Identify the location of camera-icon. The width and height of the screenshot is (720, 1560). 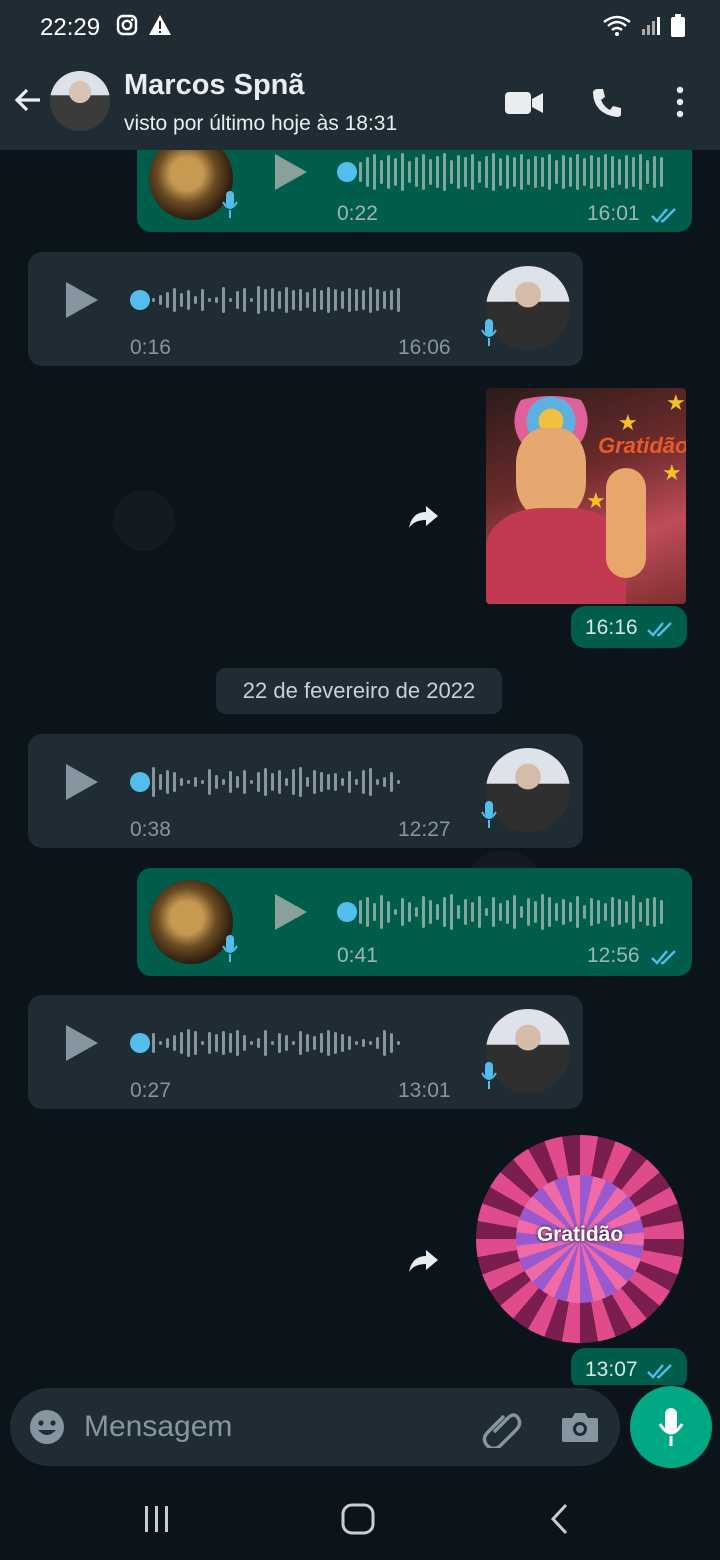
(580, 1427).